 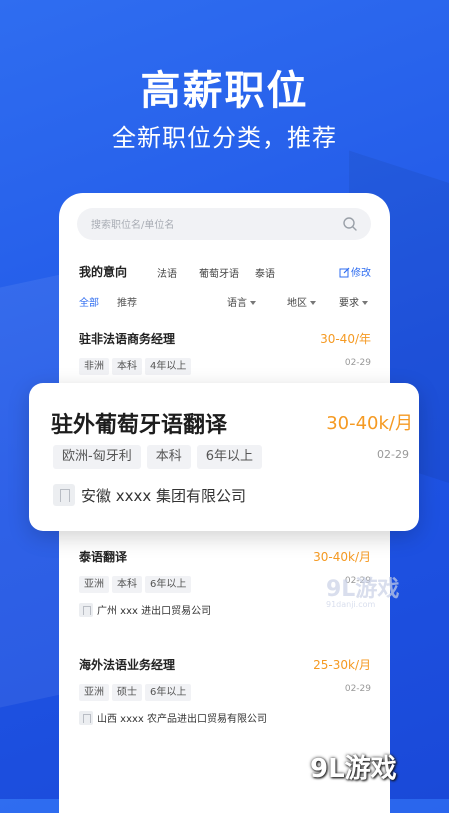 I want to click on company-name: 山西 xxxx 农产品进出口贸易有限公司, so click(x=173, y=717).